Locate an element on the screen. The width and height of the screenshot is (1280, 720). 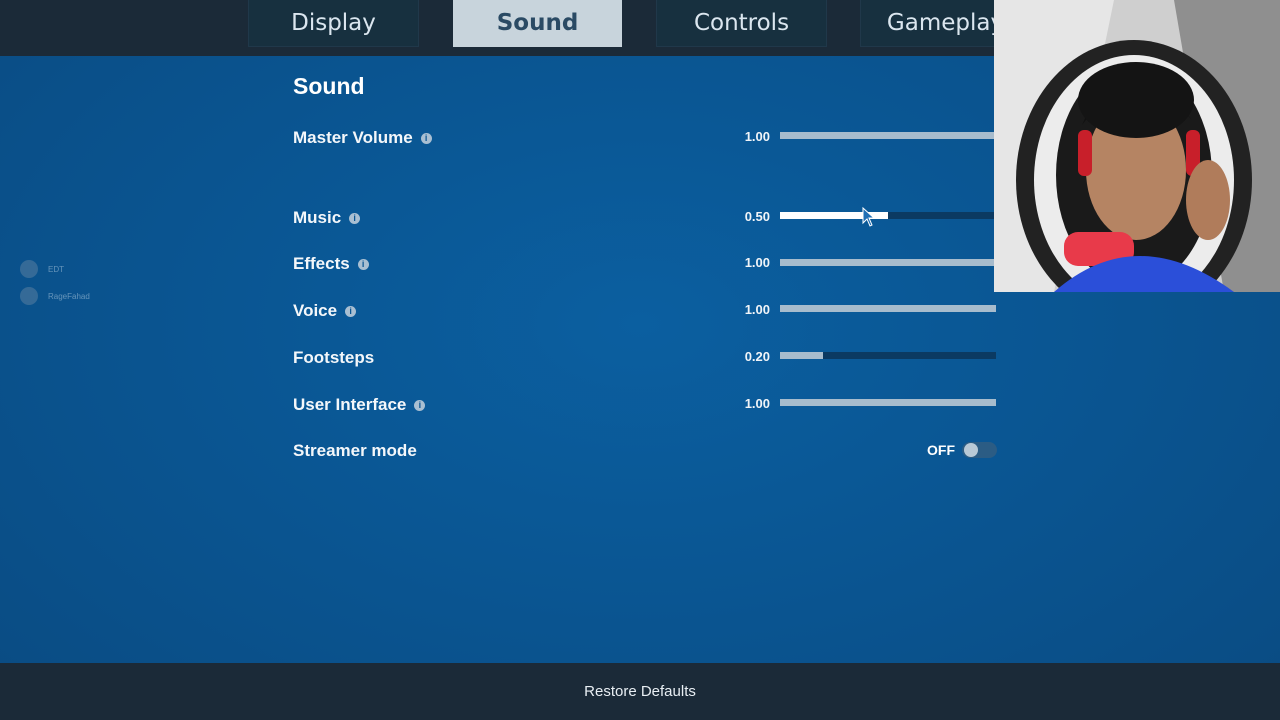
setting-label-effects: Effects i is located at coordinates (331, 264).